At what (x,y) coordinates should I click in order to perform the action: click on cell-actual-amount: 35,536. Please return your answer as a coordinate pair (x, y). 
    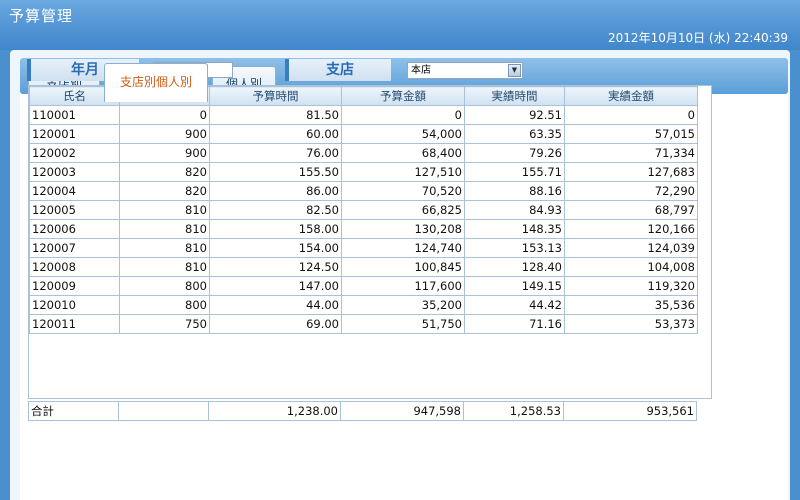
    Looking at the image, I should click on (631, 305).